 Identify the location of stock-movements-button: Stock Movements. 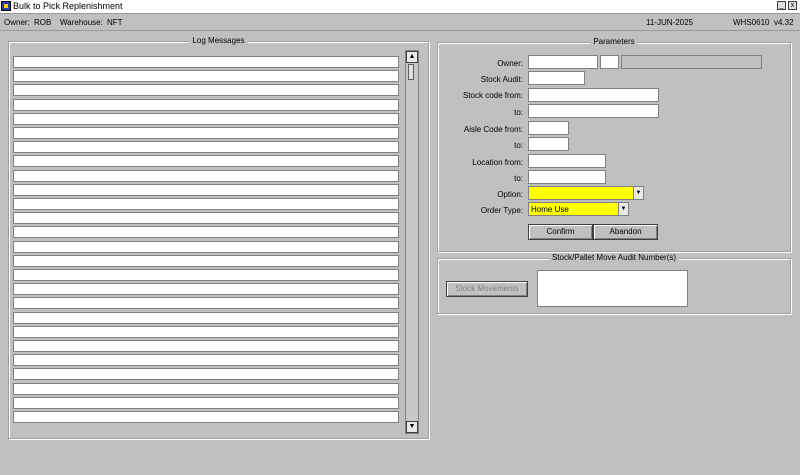
(487, 289).